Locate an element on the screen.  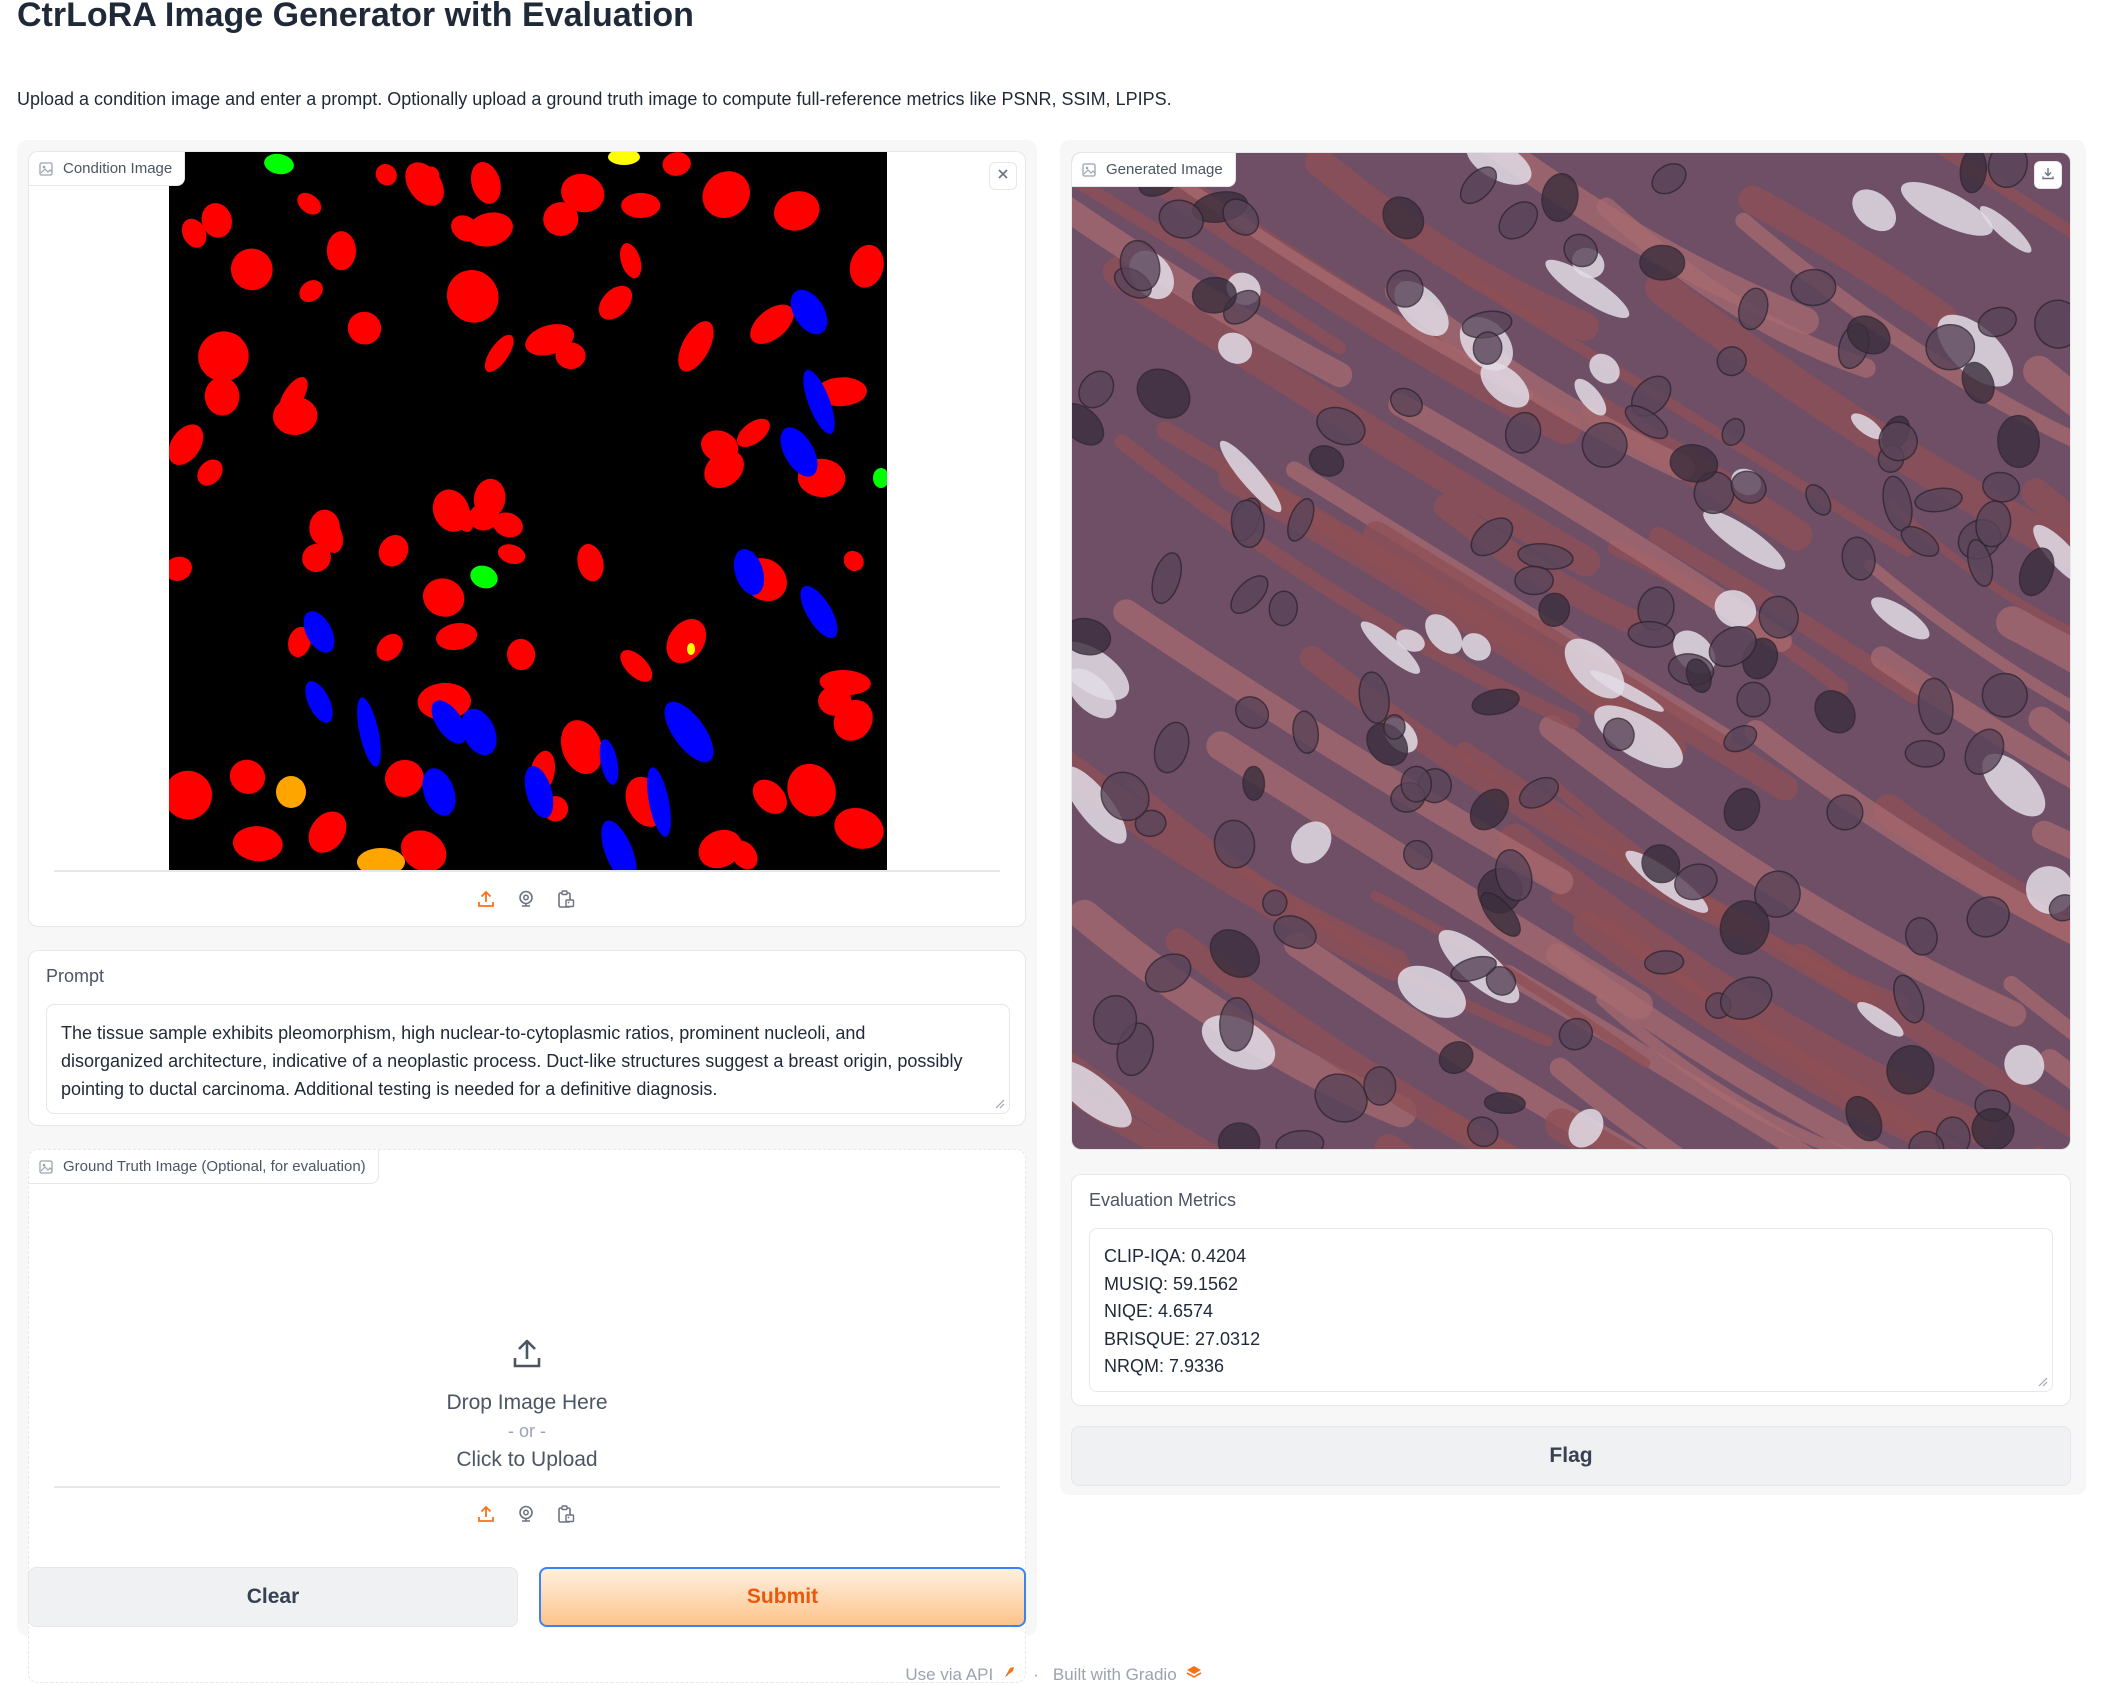
metrics-label: Evaluation Metrics is located at coordinates (1163, 1200).